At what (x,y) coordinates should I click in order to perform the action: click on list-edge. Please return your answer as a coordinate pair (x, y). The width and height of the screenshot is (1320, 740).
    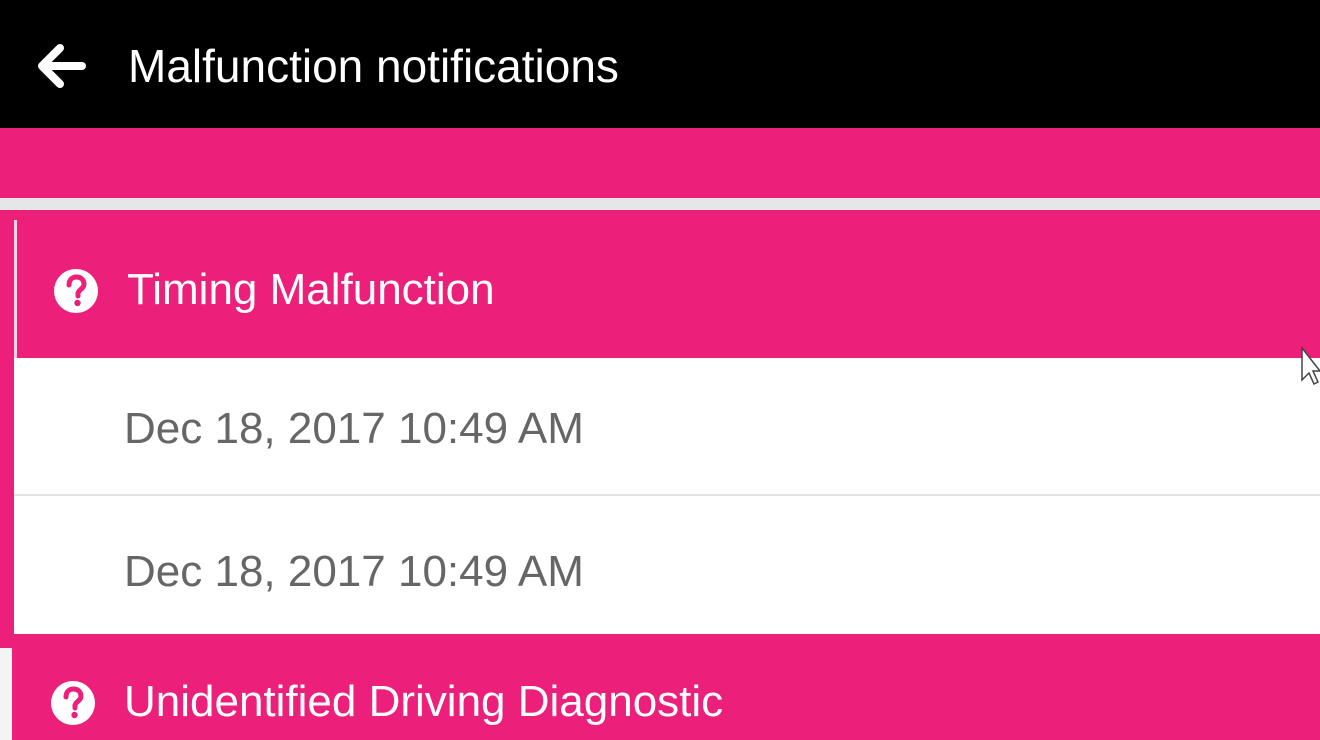
    Looking at the image, I should click on (6, 694).